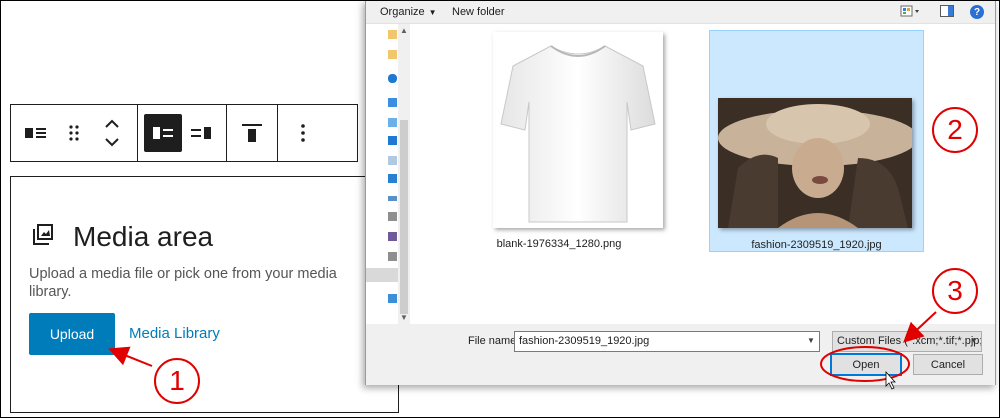 This screenshot has width=1000, height=418. I want to click on nav-scrollbar: ▲ ▼, so click(404, 174).